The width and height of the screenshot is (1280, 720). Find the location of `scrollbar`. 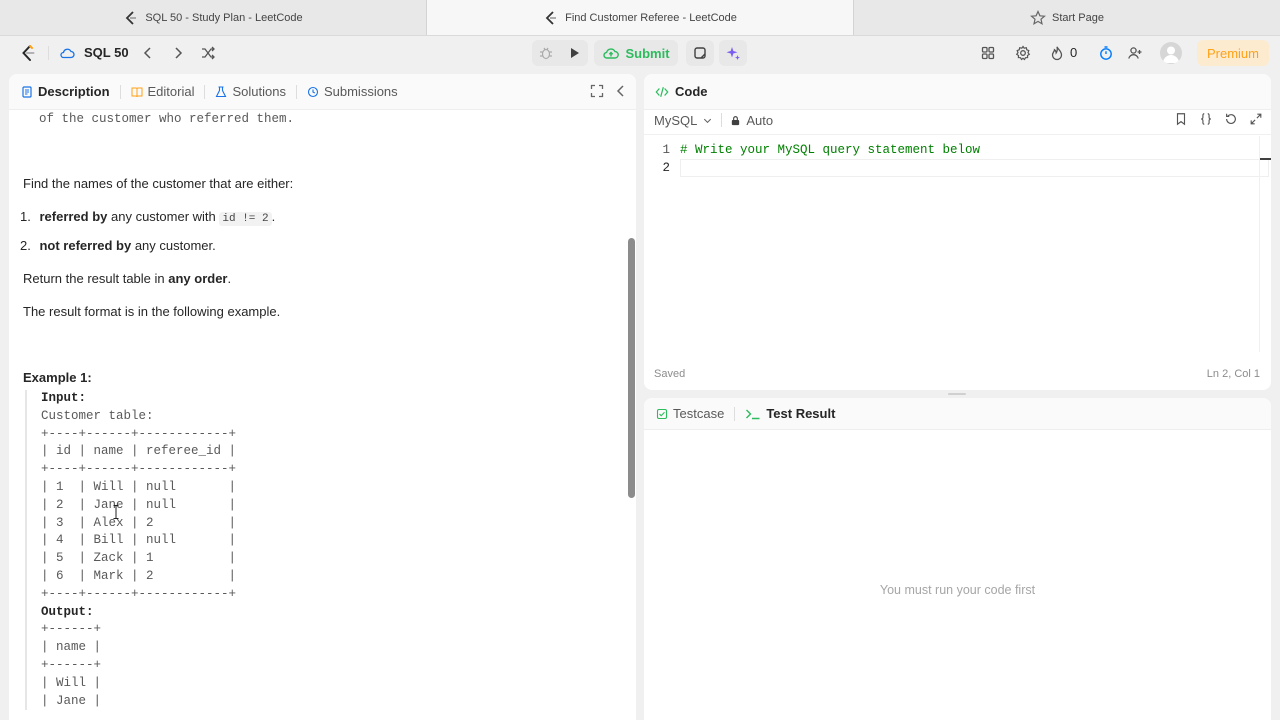

scrollbar is located at coordinates (631, 368).